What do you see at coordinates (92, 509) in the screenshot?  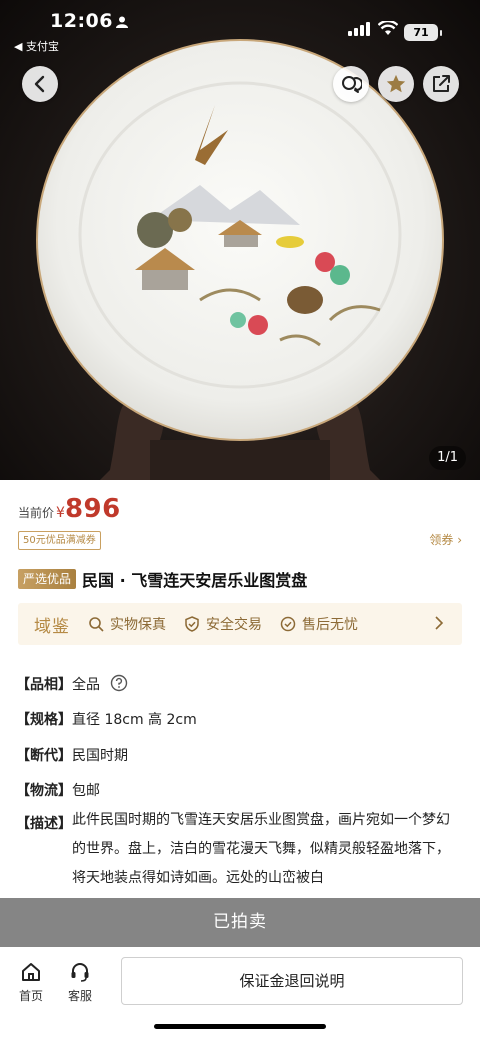 I see `current-price: 896` at bounding box center [92, 509].